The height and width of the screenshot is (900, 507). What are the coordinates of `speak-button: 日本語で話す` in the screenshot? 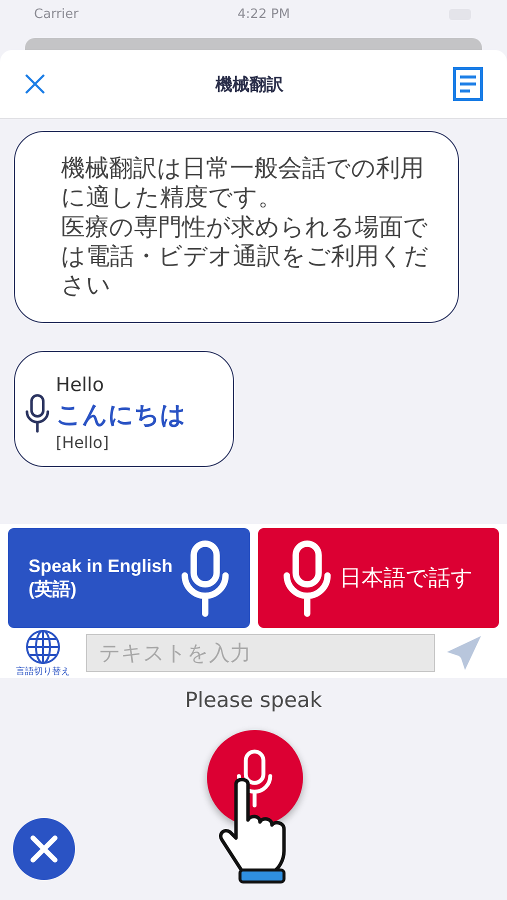 It's located at (378, 578).